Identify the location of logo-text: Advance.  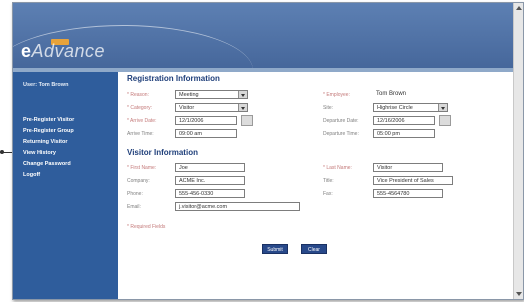
(68, 51).